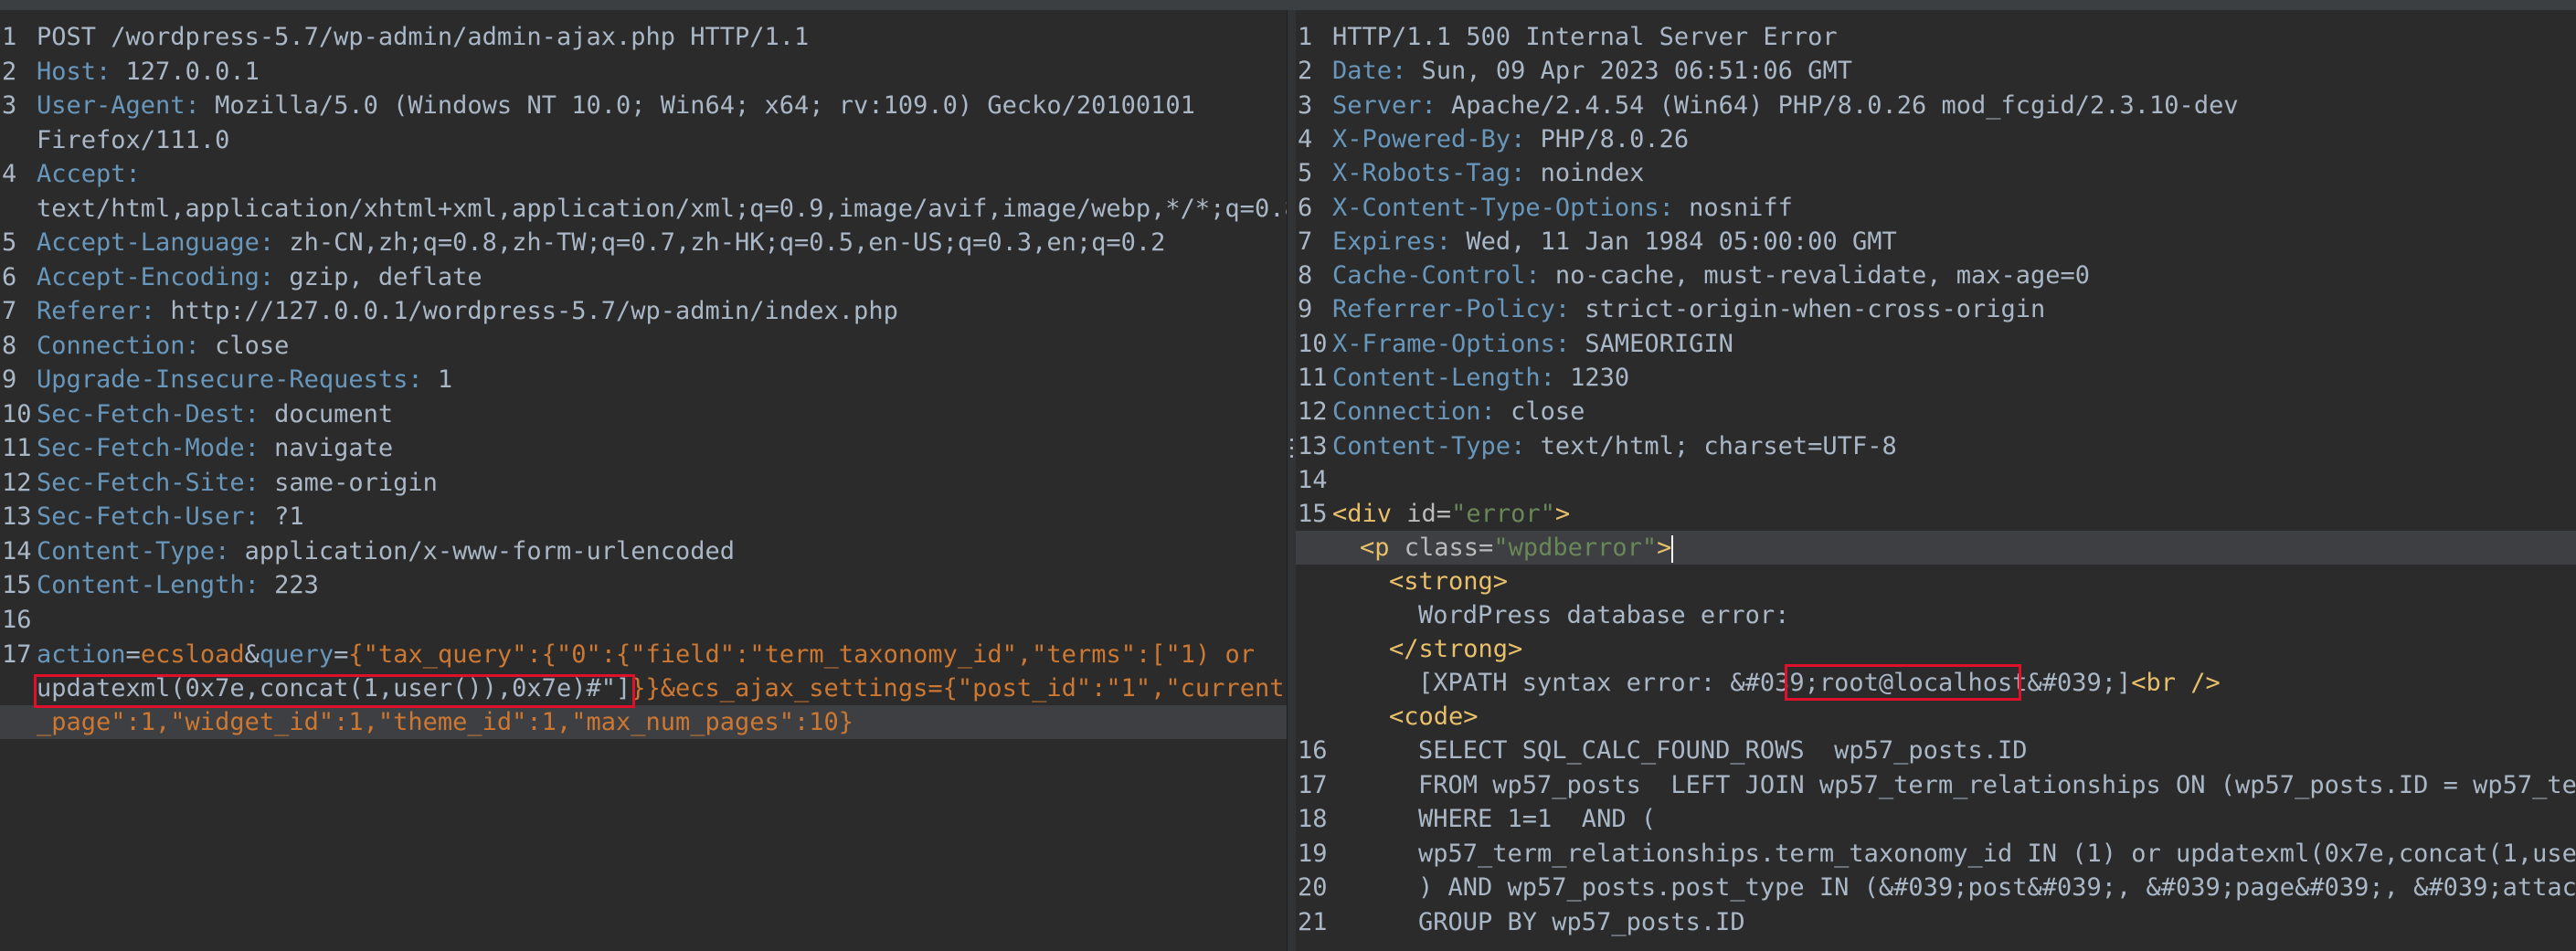 The height and width of the screenshot is (951, 2576). What do you see at coordinates (1305, 174) in the screenshot?
I see `line-number: 5` at bounding box center [1305, 174].